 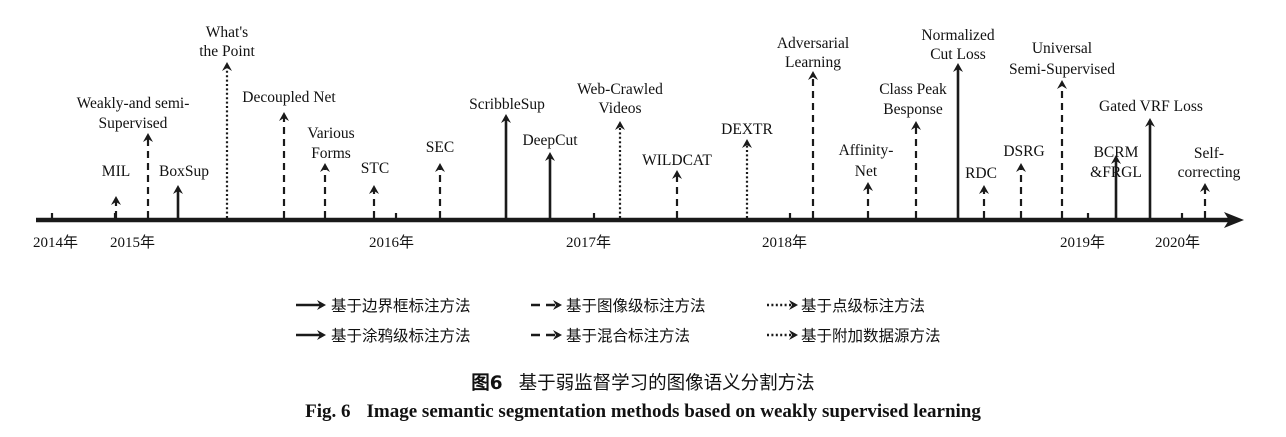 I want to click on legend-item-box: 基于边界框标注方法, so click(x=383, y=306).